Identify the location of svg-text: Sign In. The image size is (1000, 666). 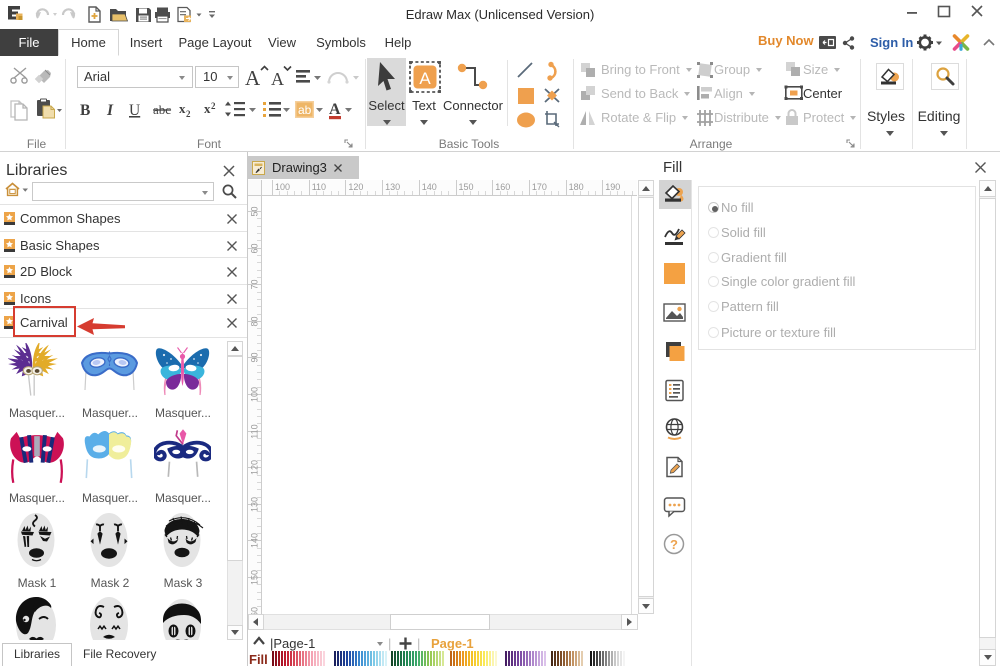
(891, 42).